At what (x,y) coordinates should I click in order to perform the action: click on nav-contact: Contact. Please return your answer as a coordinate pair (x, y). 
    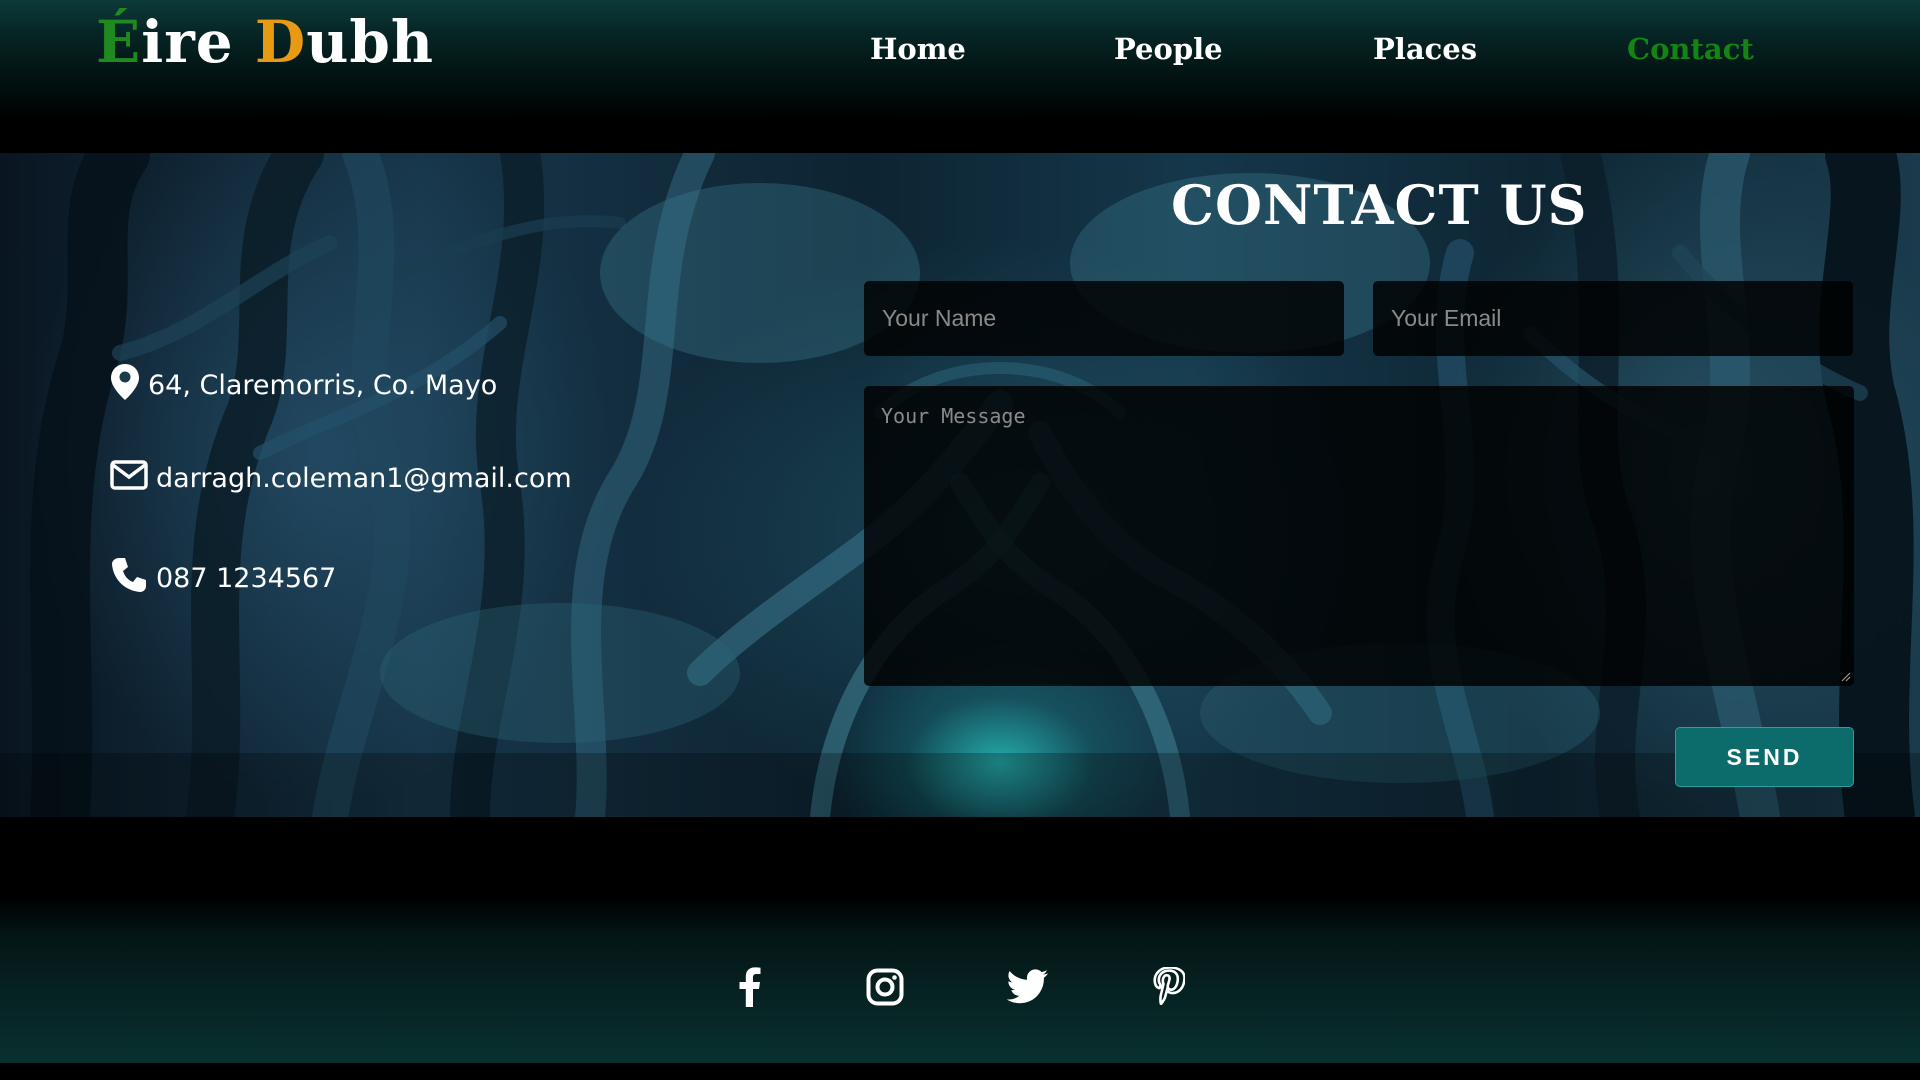
    Looking at the image, I should click on (1690, 49).